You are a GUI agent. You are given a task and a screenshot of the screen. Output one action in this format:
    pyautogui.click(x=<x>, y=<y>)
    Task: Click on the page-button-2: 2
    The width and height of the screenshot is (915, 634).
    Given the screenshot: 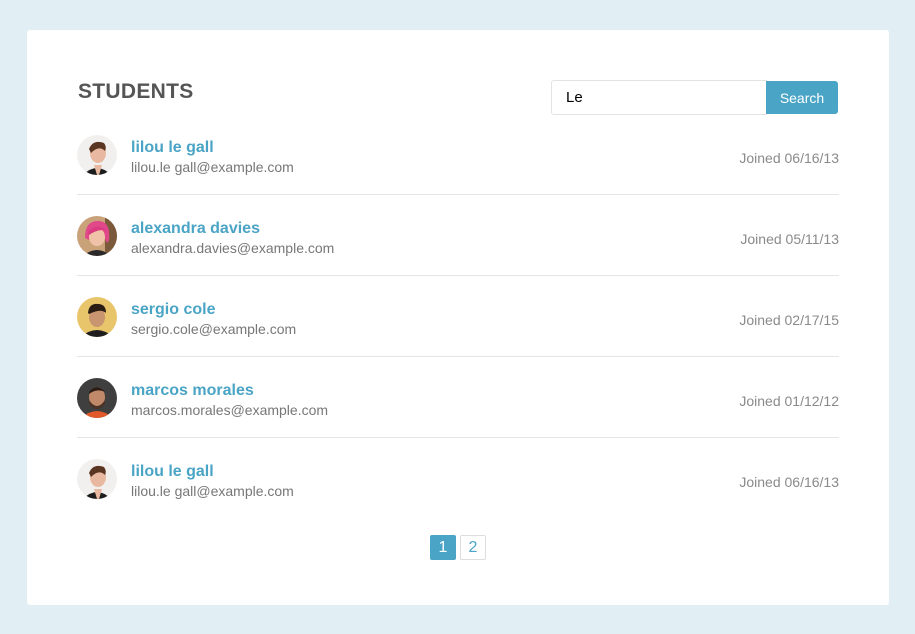 What is the action you would take?
    pyautogui.click(x=473, y=547)
    